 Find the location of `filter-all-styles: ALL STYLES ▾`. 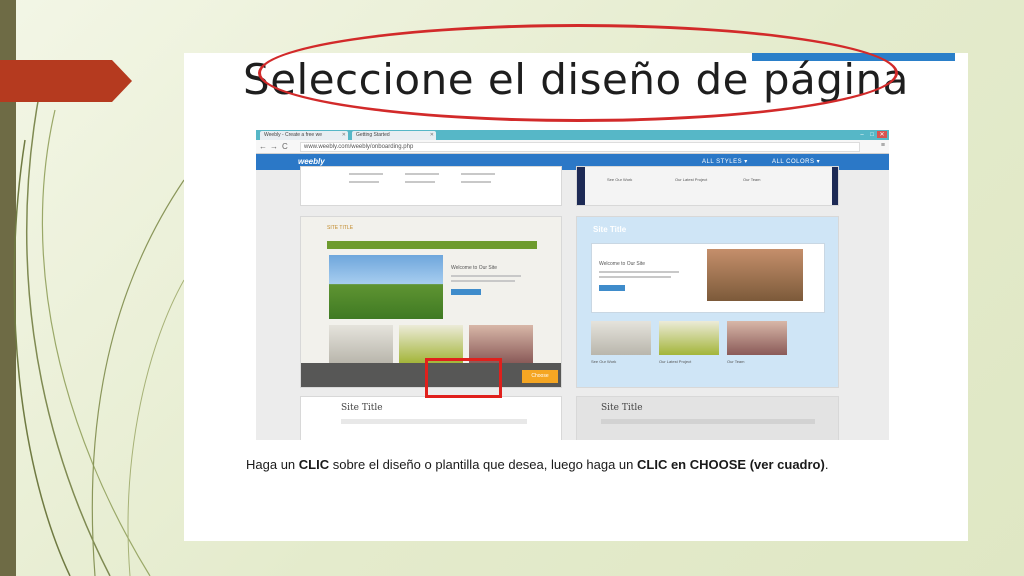

filter-all-styles: ALL STYLES ▾ is located at coordinates (725, 161).